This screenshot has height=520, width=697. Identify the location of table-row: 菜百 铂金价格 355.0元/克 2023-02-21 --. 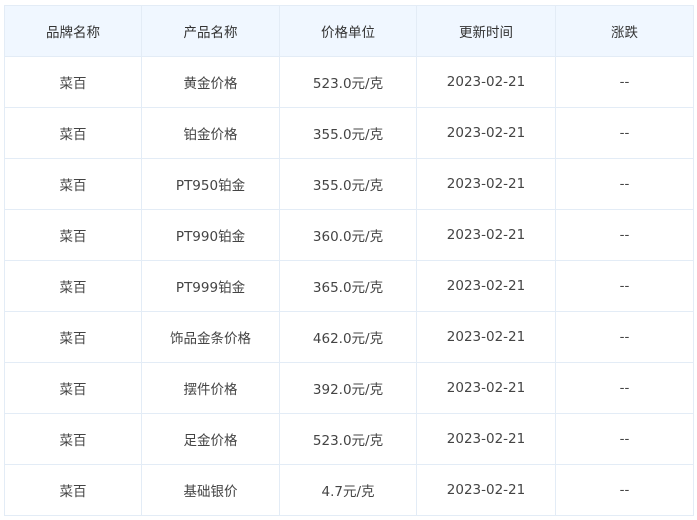
(349, 133).